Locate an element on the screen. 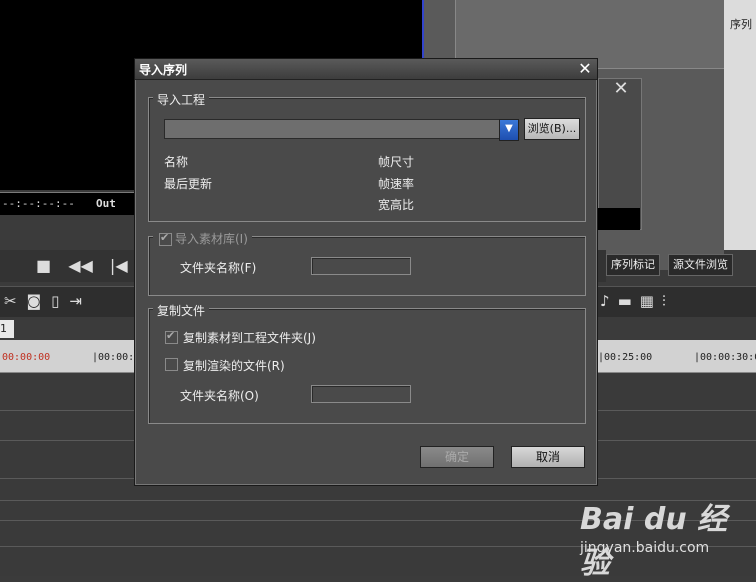 This screenshot has width=756, height=582. copy-rendered-label: 复制渲染的文件(R) is located at coordinates (234, 366).